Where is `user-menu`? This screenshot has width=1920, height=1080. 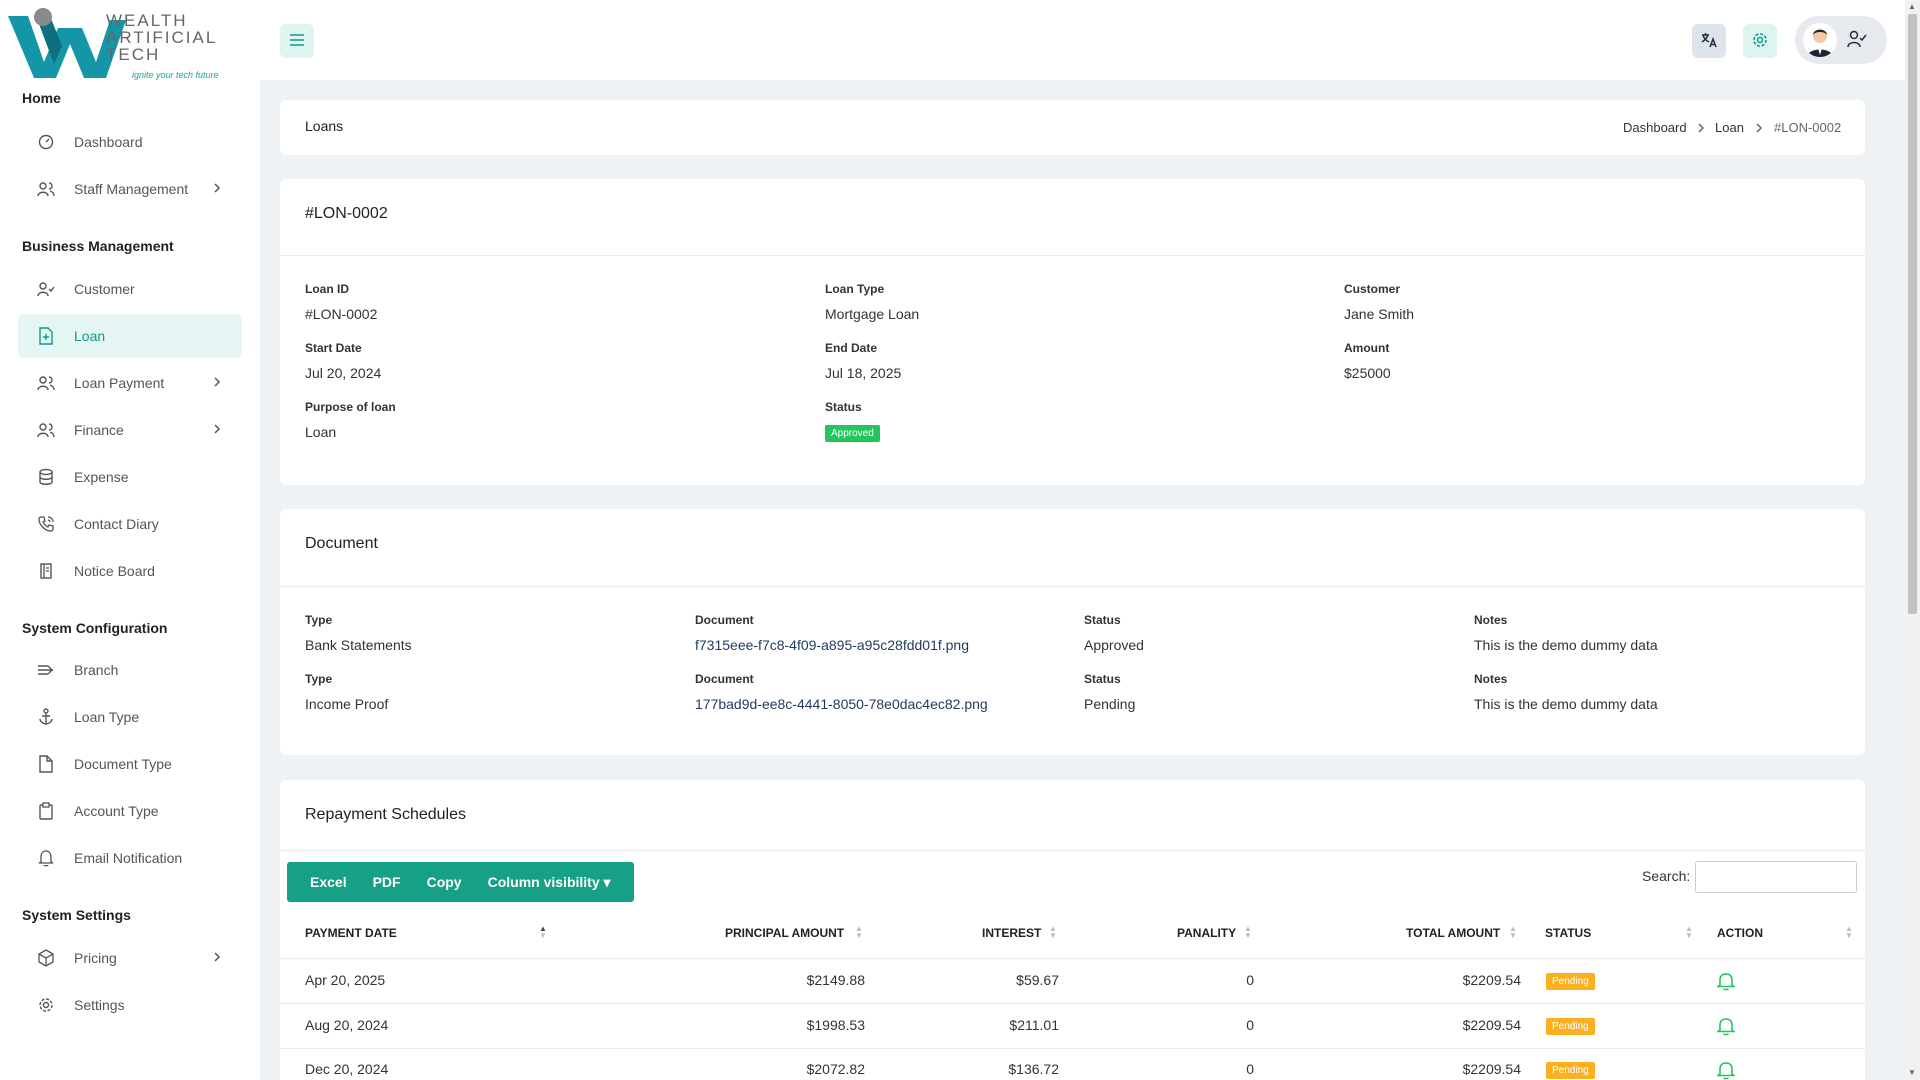 user-menu is located at coordinates (1841, 40).